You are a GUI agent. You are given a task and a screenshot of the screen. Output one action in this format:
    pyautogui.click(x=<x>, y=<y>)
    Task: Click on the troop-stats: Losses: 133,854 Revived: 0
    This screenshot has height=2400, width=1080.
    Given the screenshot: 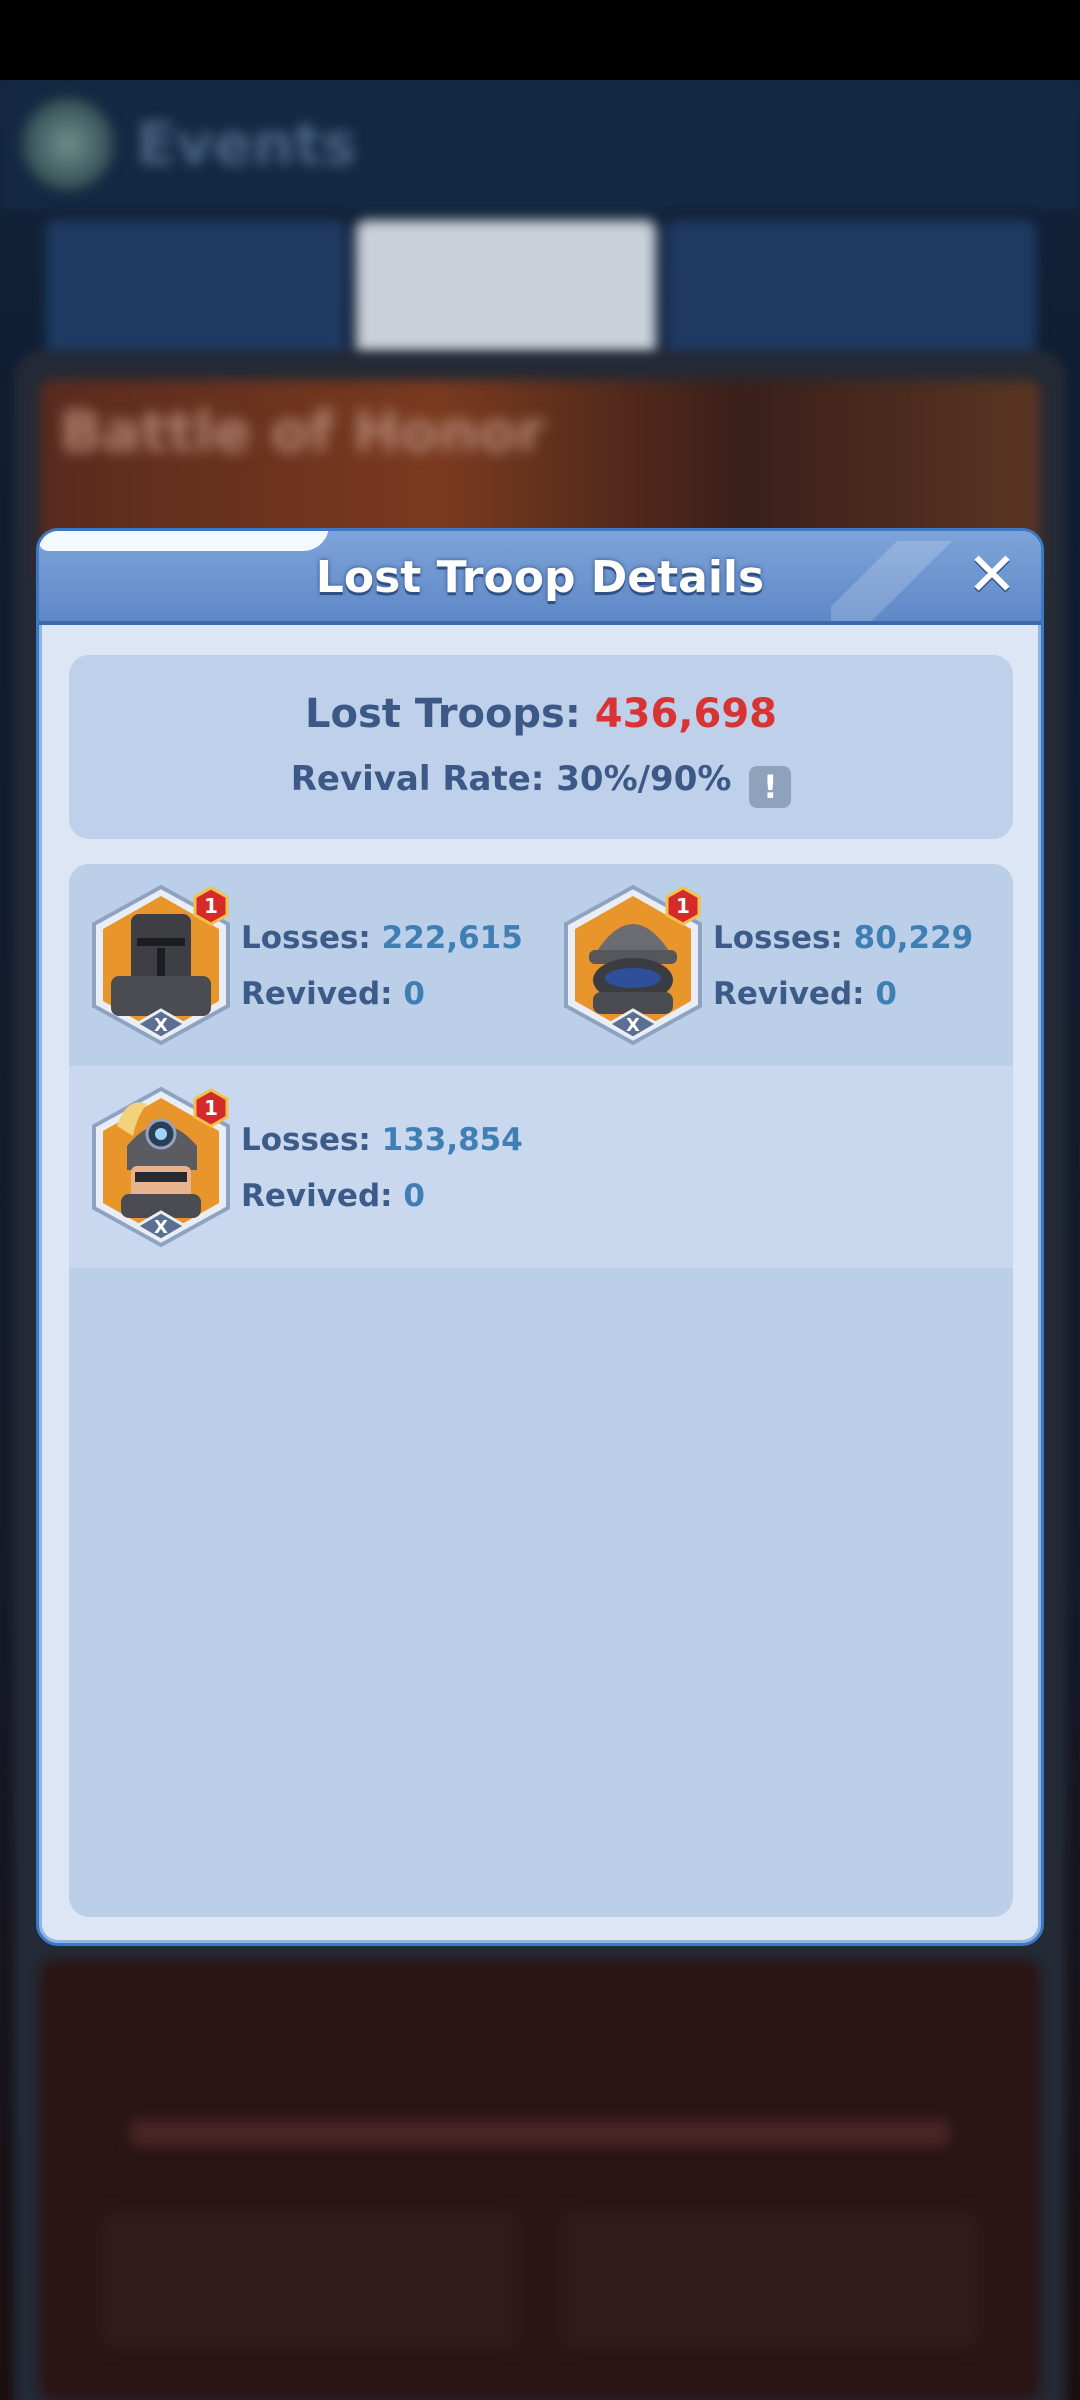 What is the action you would take?
    pyautogui.click(x=382, y=1178)
    